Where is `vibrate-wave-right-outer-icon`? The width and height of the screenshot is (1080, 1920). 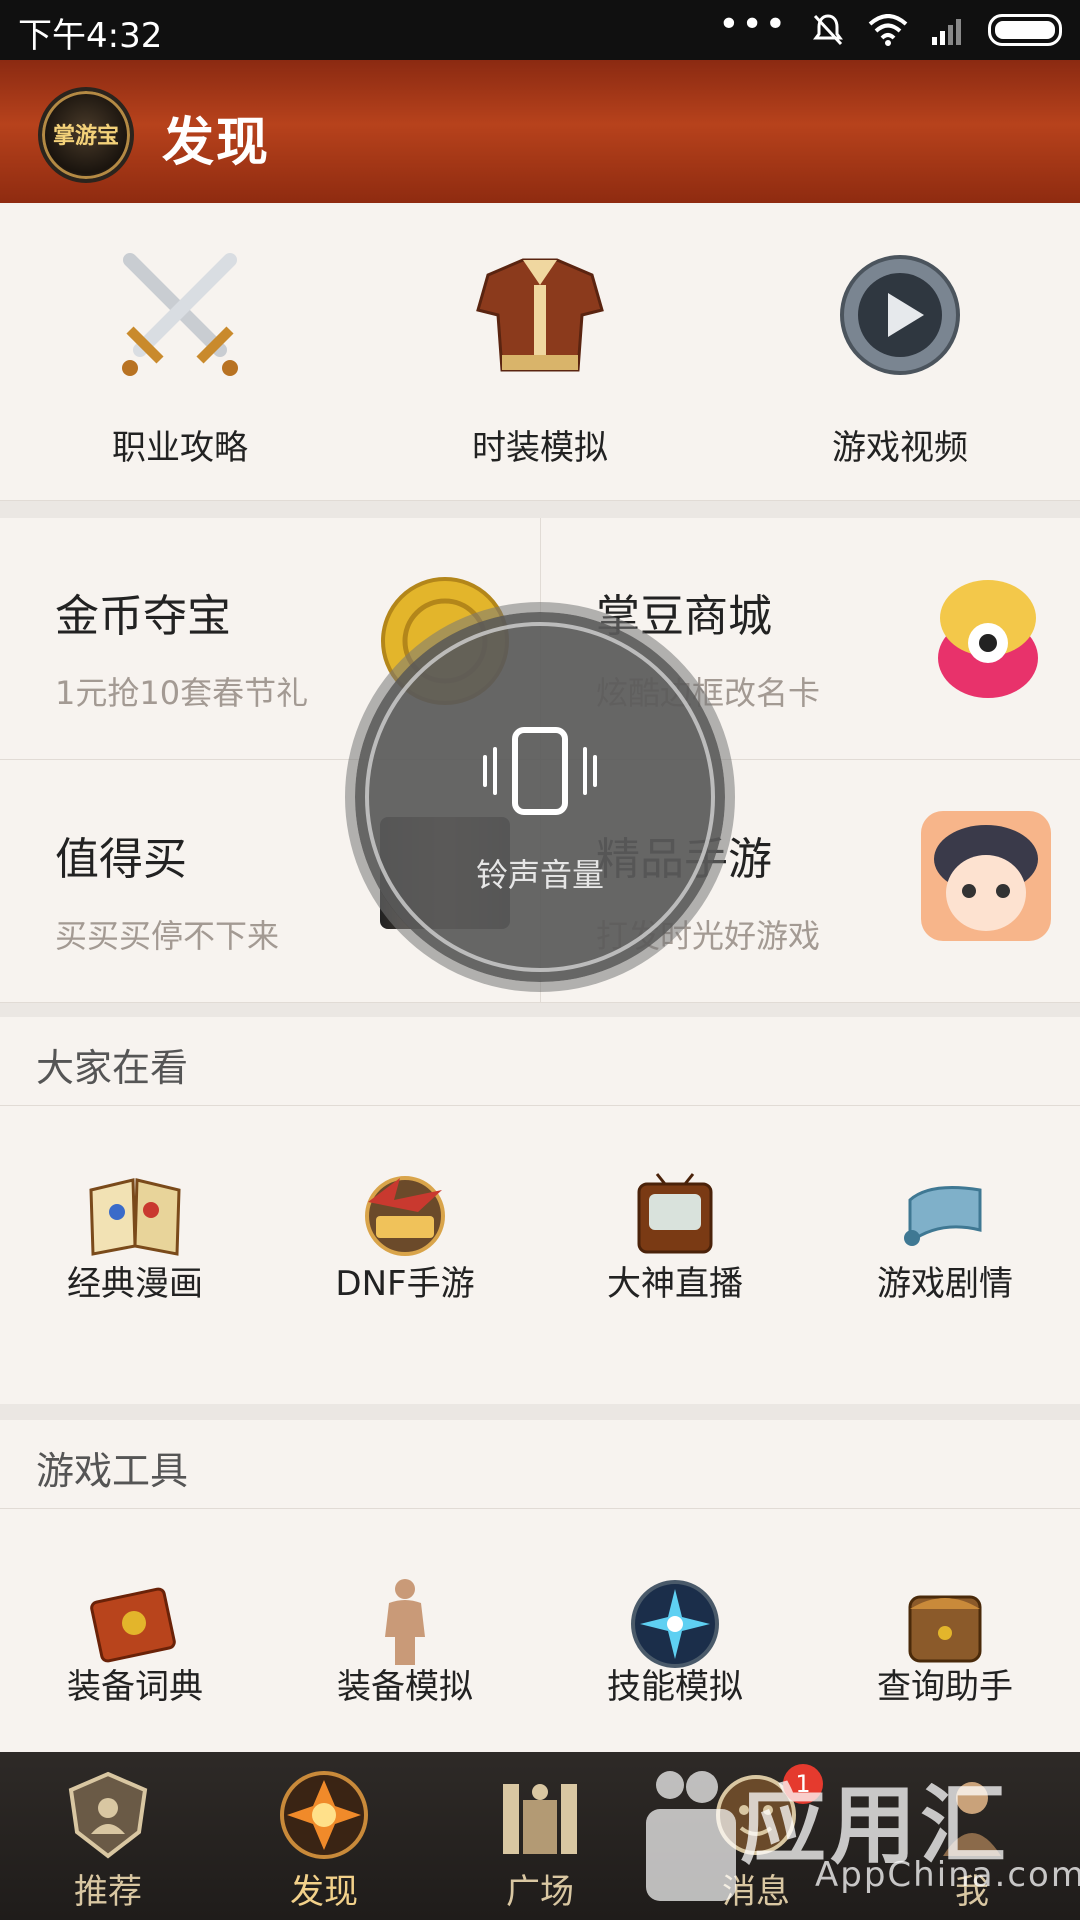 vibrate-wave-right-outer-icon is located at coordinates (595, 771).